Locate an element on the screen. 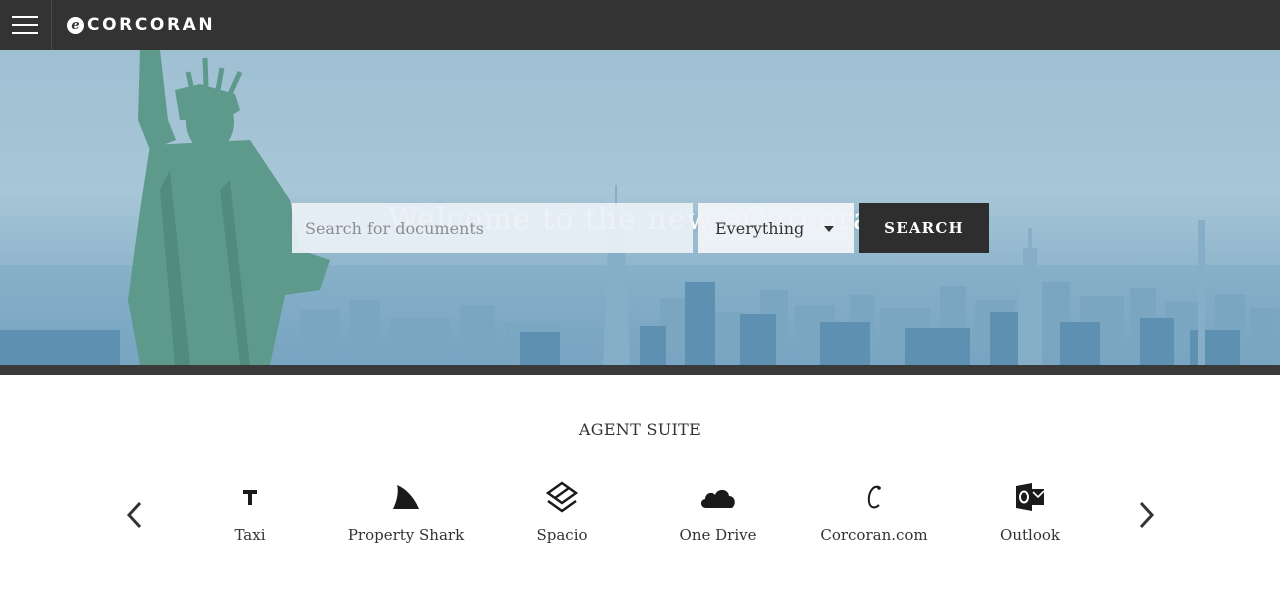 This screenshot has width=1280, height=600. app-one-drive: One Drive is located at coordinates (718, 513).